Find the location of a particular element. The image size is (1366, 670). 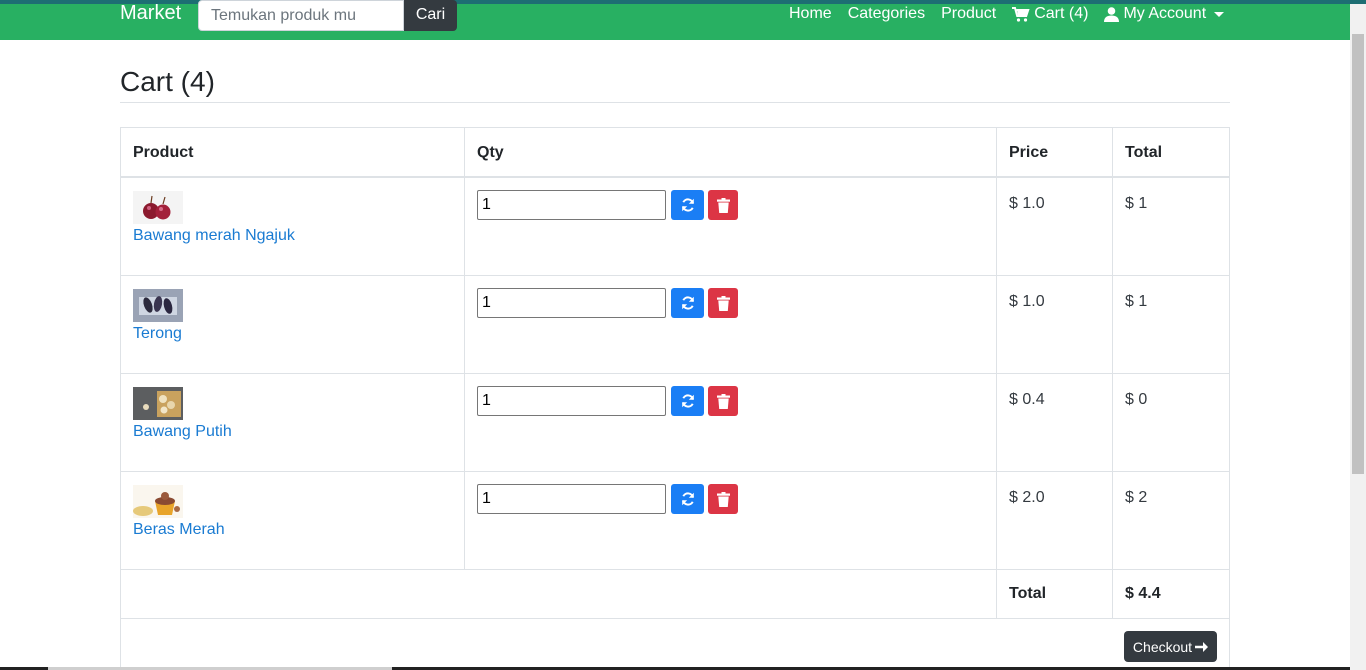

header-product: Product is located at coordinates (293, 152).